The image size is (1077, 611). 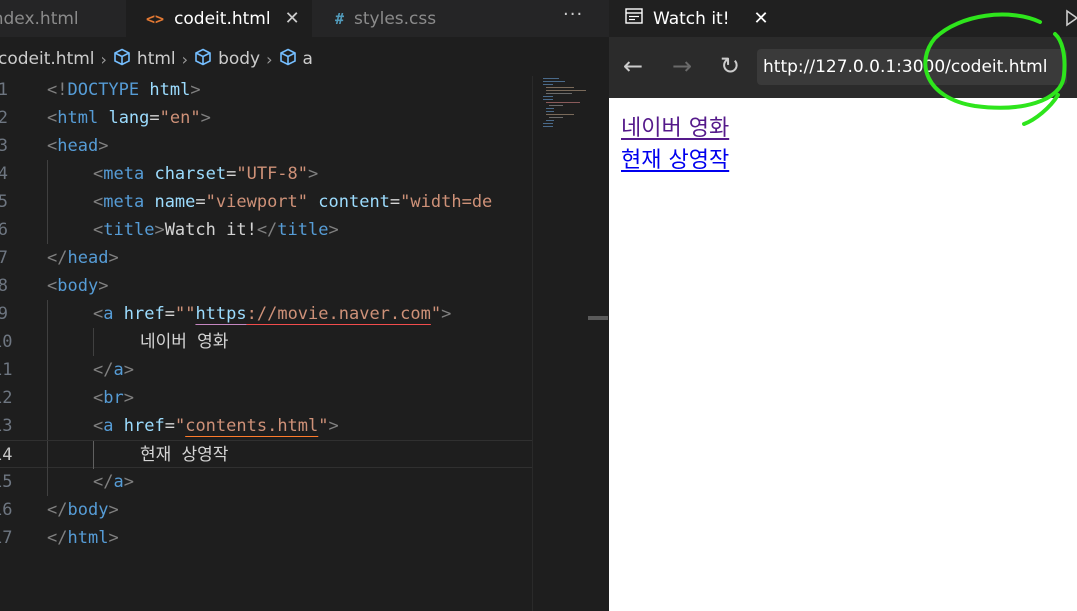 I want to click on code-line: 13<a href="contents.html">, so click(x=266, y=426).